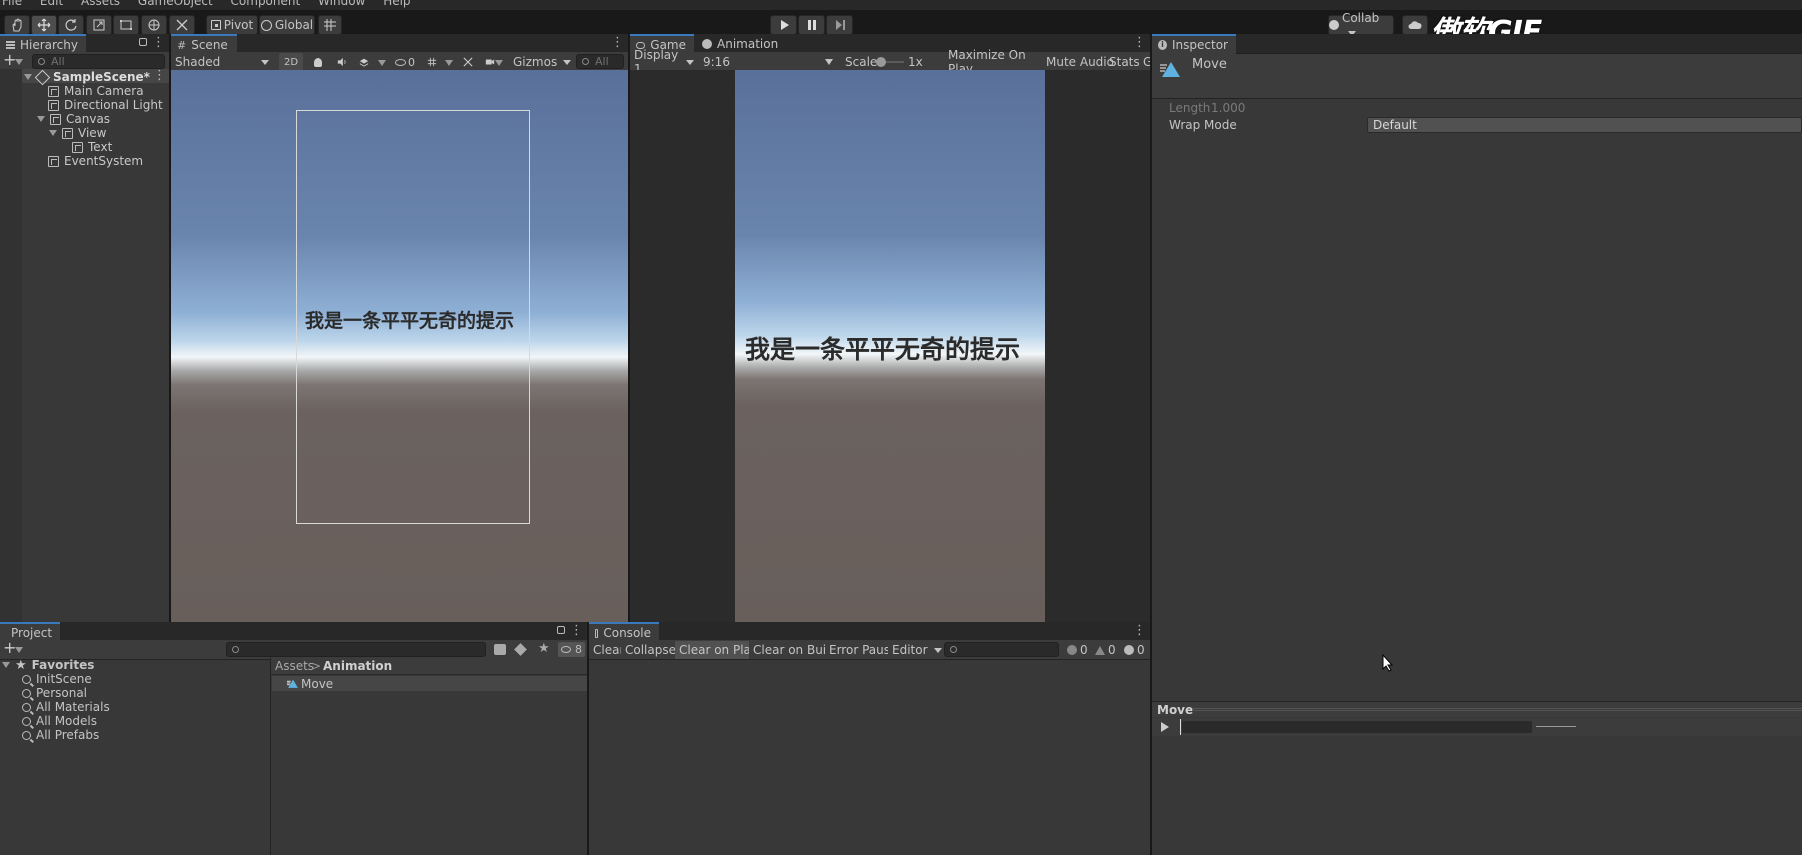  Describe the element at coordinates (650, 650) in the screenshot. I see `collapse-toggle: Collapse` at that location.